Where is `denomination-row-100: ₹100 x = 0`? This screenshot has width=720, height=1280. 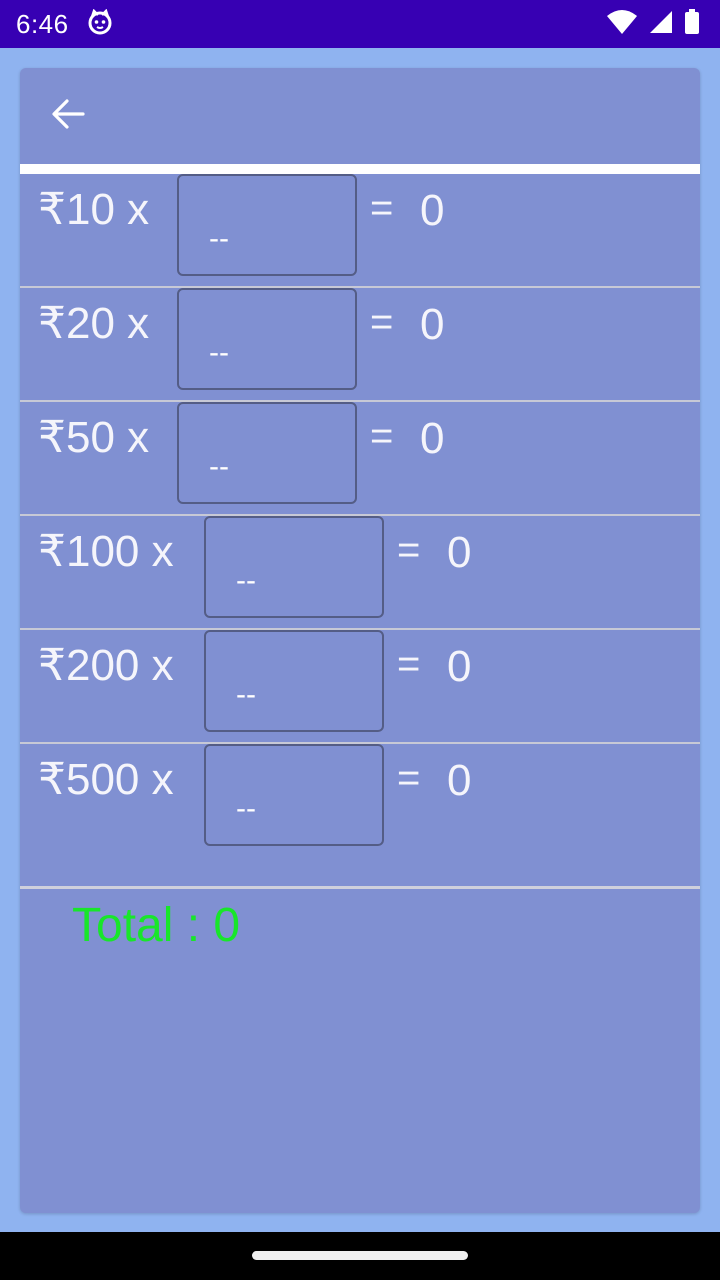 denomination-row-100: ₹100 x = 0 is located at coordinates (360, 573).